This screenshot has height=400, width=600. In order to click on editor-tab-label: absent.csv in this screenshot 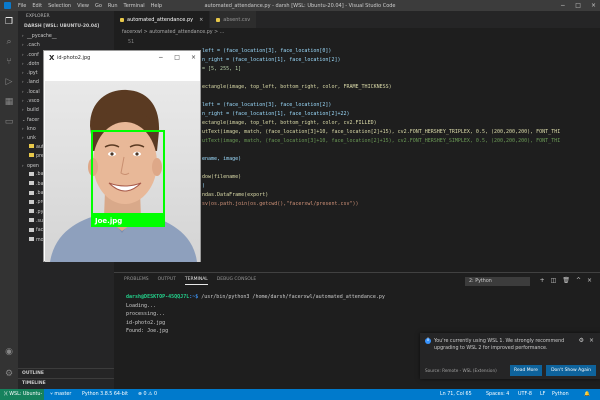, I will do `click(237, 19)`.